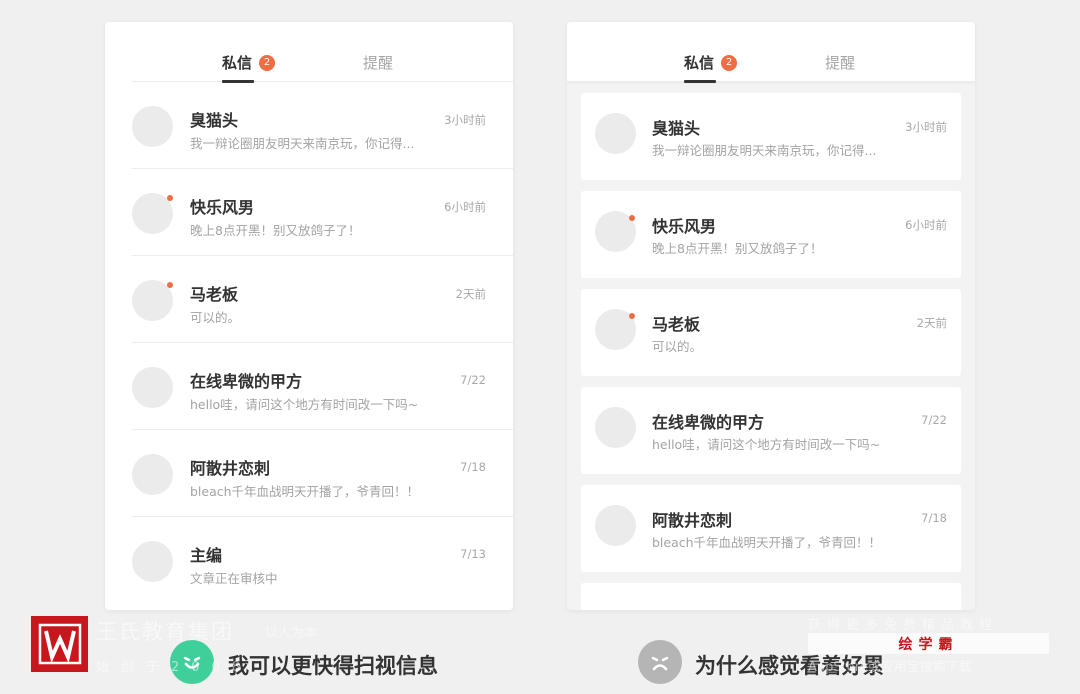 The height and width of the screenshot is (694, 1080). What do you see at coordinates (660, 662) in the screenshot?
I see `frown-face-icon` at bounding box center [660, 662].